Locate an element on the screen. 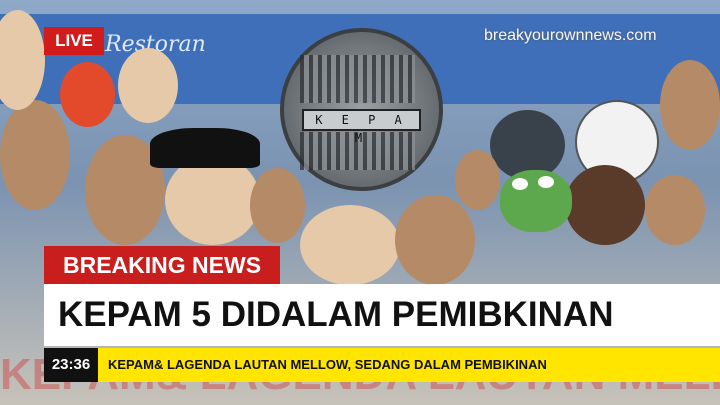 This screenshot has height=405, width=720. live-badge: LIVE is located at coordinates (74, 41).